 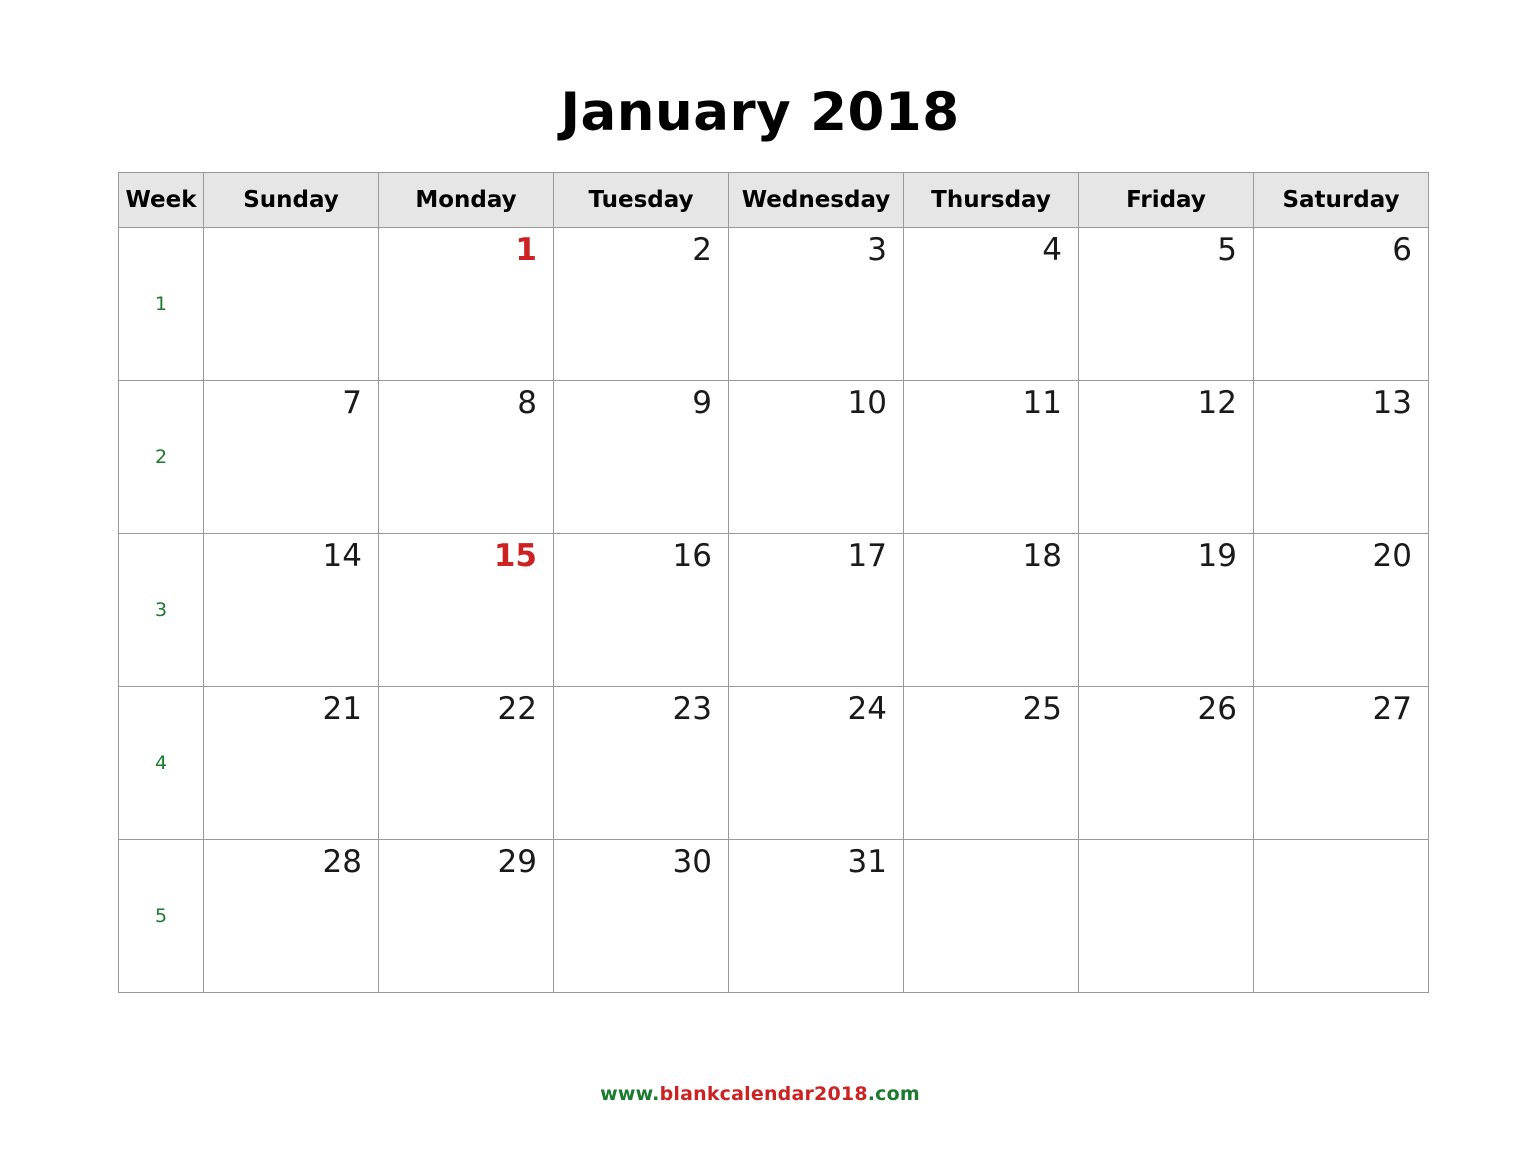 I want to click on day-number: 27, so click(x=1392, y=709).